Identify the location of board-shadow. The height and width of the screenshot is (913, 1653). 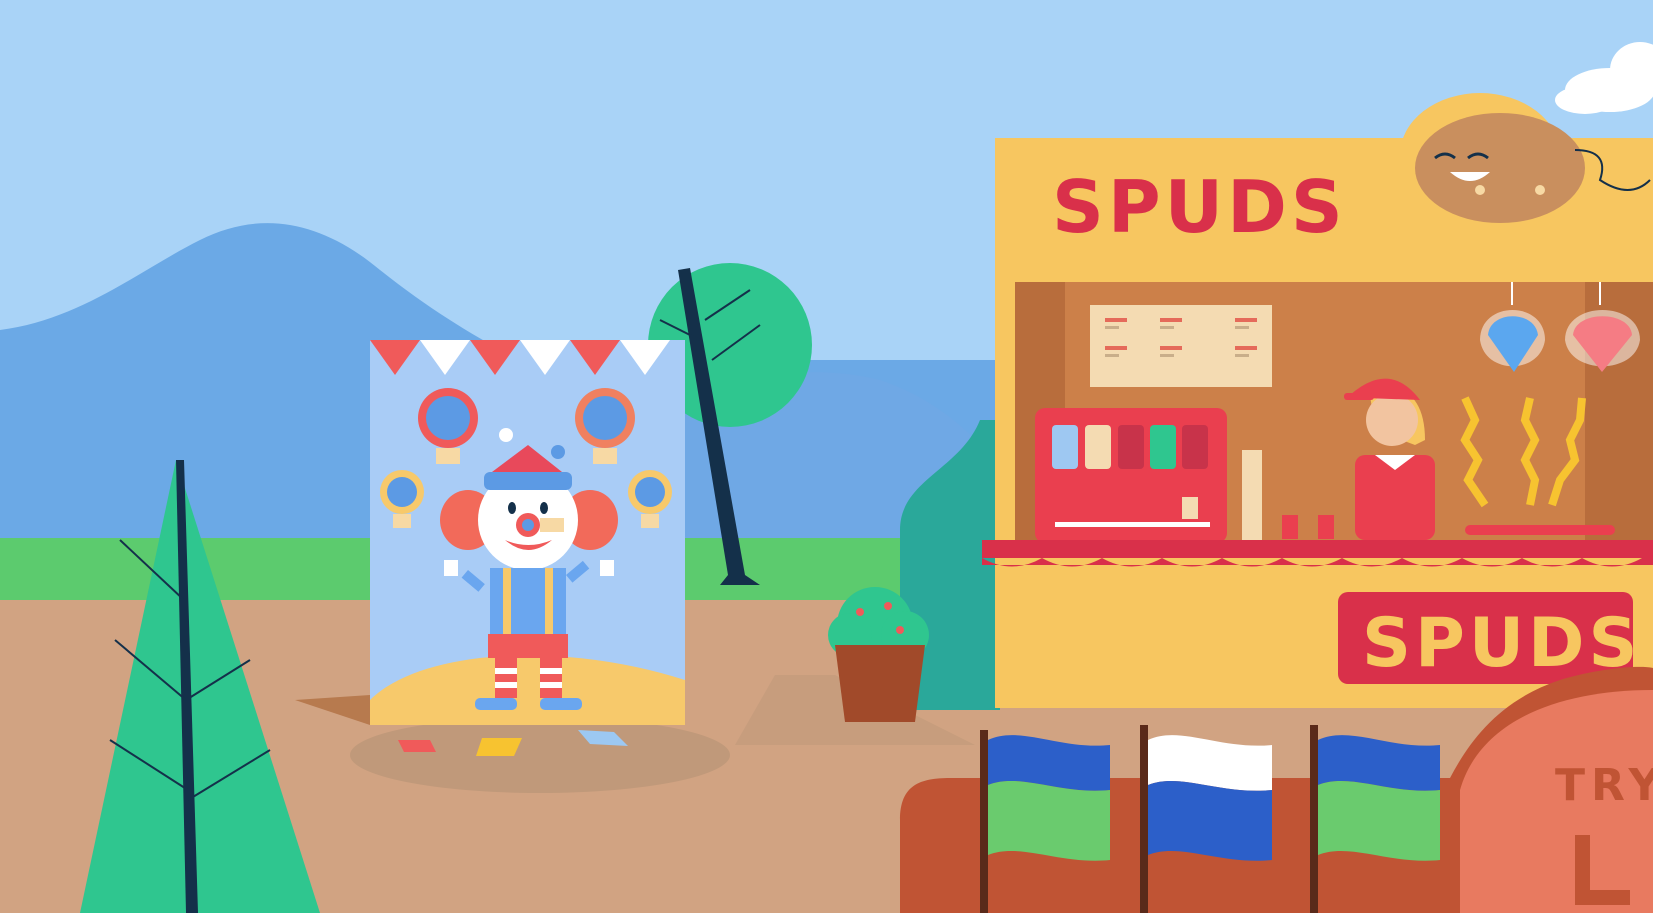
(540, 755).